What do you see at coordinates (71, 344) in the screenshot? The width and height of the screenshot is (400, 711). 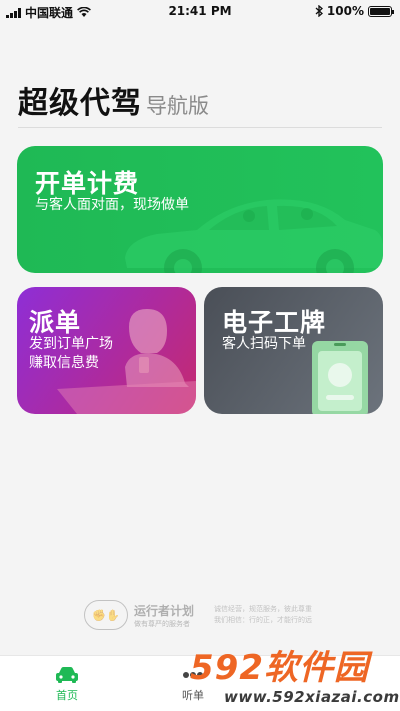 I see `dispatch-subtitle-line-1: 发到订单广场` at bounding box center [71, 344].